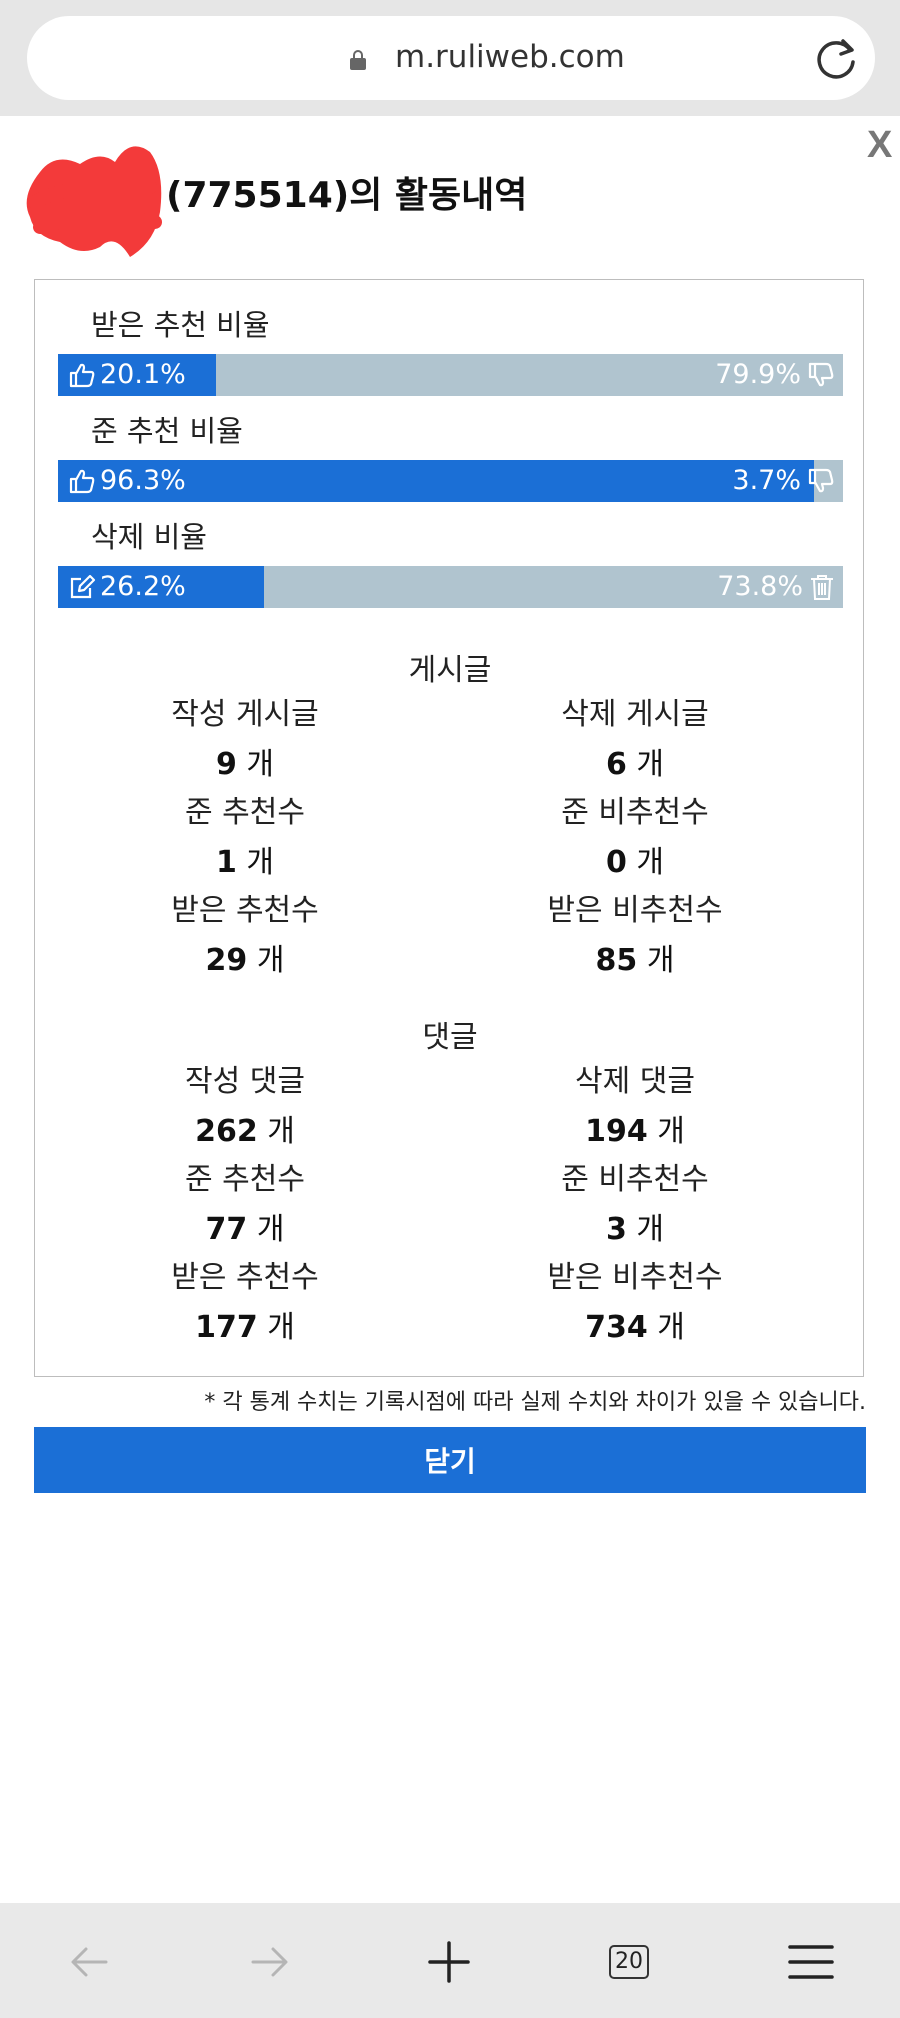  I want to click on edit-icon, so click(83, 586).